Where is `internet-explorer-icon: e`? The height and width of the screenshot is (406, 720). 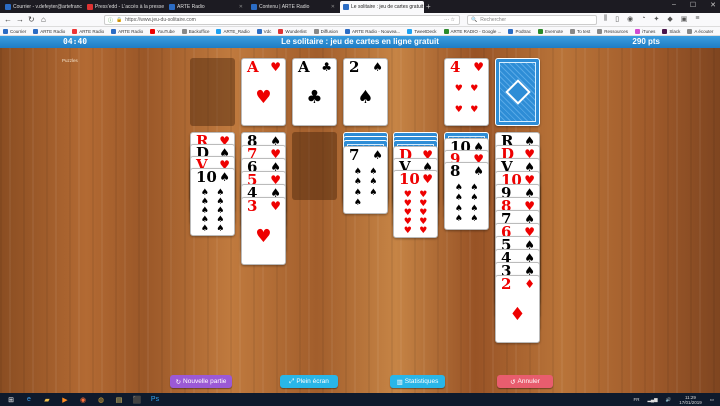
internet-explorer-icon: e is located at coordinates (29, 399).